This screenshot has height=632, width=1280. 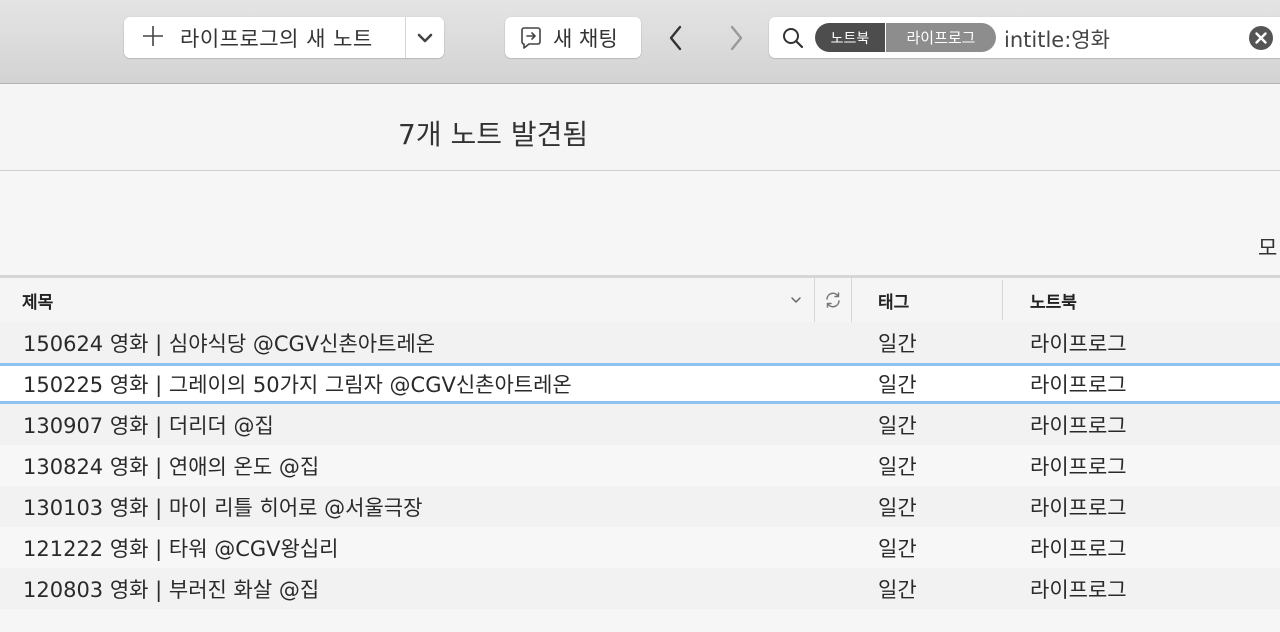 I want to click on note-title: 150624 영화 | 심야식당 @CGV신촌아트레온, so click(x=229, y=343).